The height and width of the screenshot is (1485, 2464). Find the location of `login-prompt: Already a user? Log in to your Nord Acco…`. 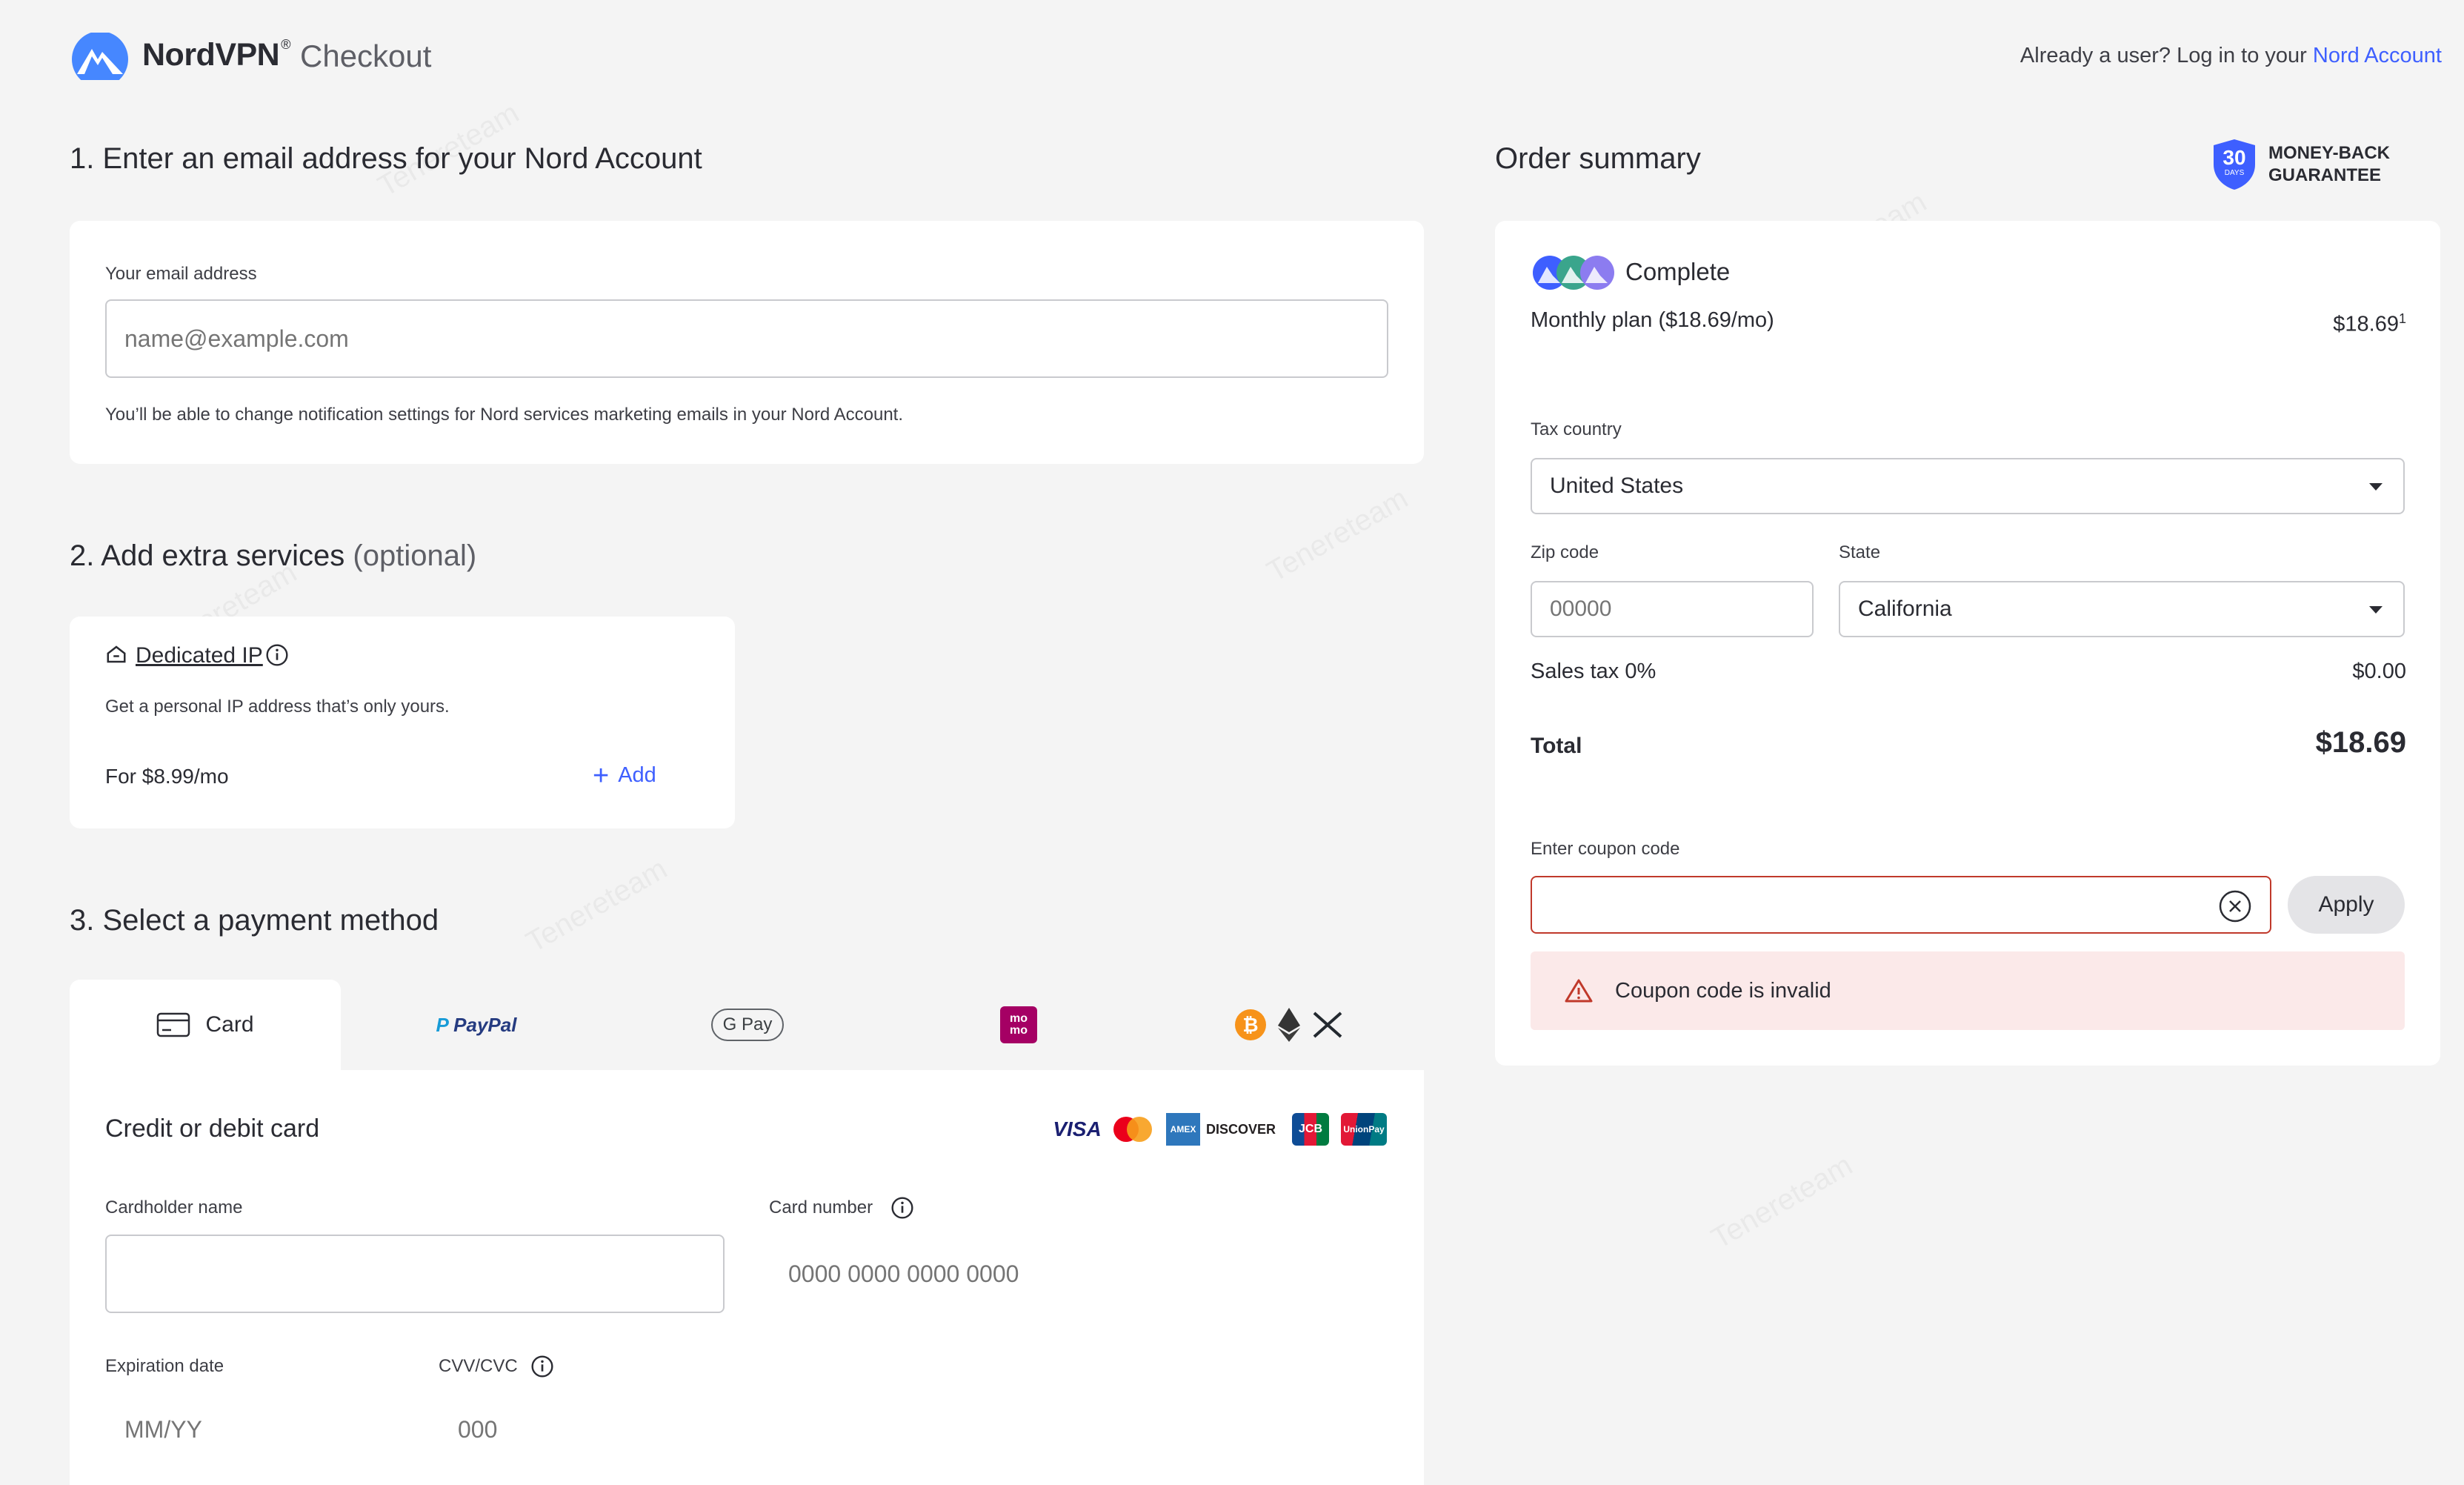

login-prompt: Already a user? Log in to your Nord Acco… is located at coordinates (2231, 56).